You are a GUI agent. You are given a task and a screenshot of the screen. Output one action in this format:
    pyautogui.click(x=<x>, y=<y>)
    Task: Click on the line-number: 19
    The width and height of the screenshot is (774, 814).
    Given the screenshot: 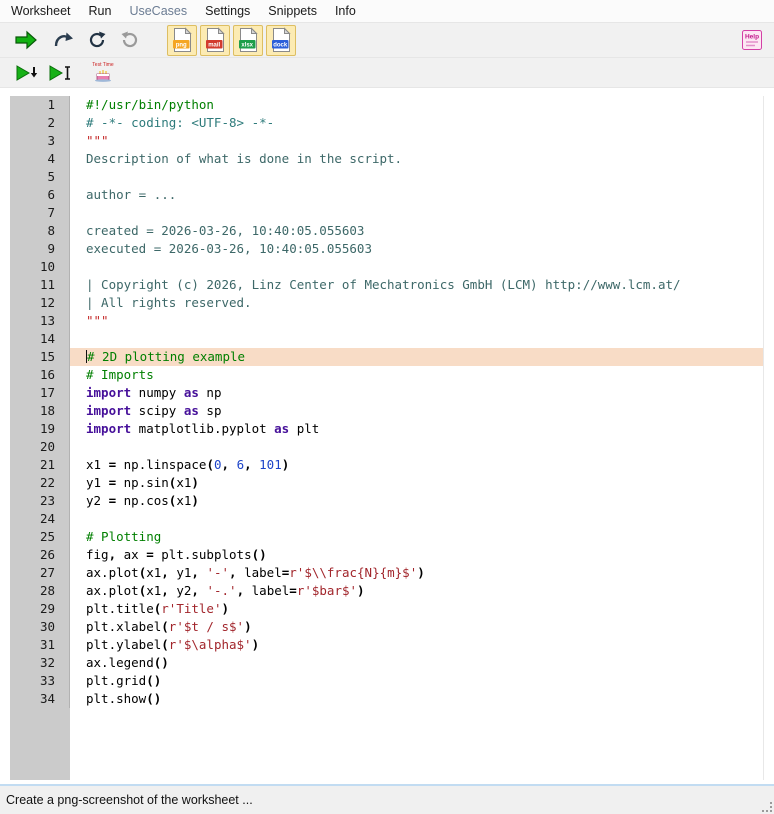 What is the action you would take?
    pyautogui.click(x=40, y=429)
    